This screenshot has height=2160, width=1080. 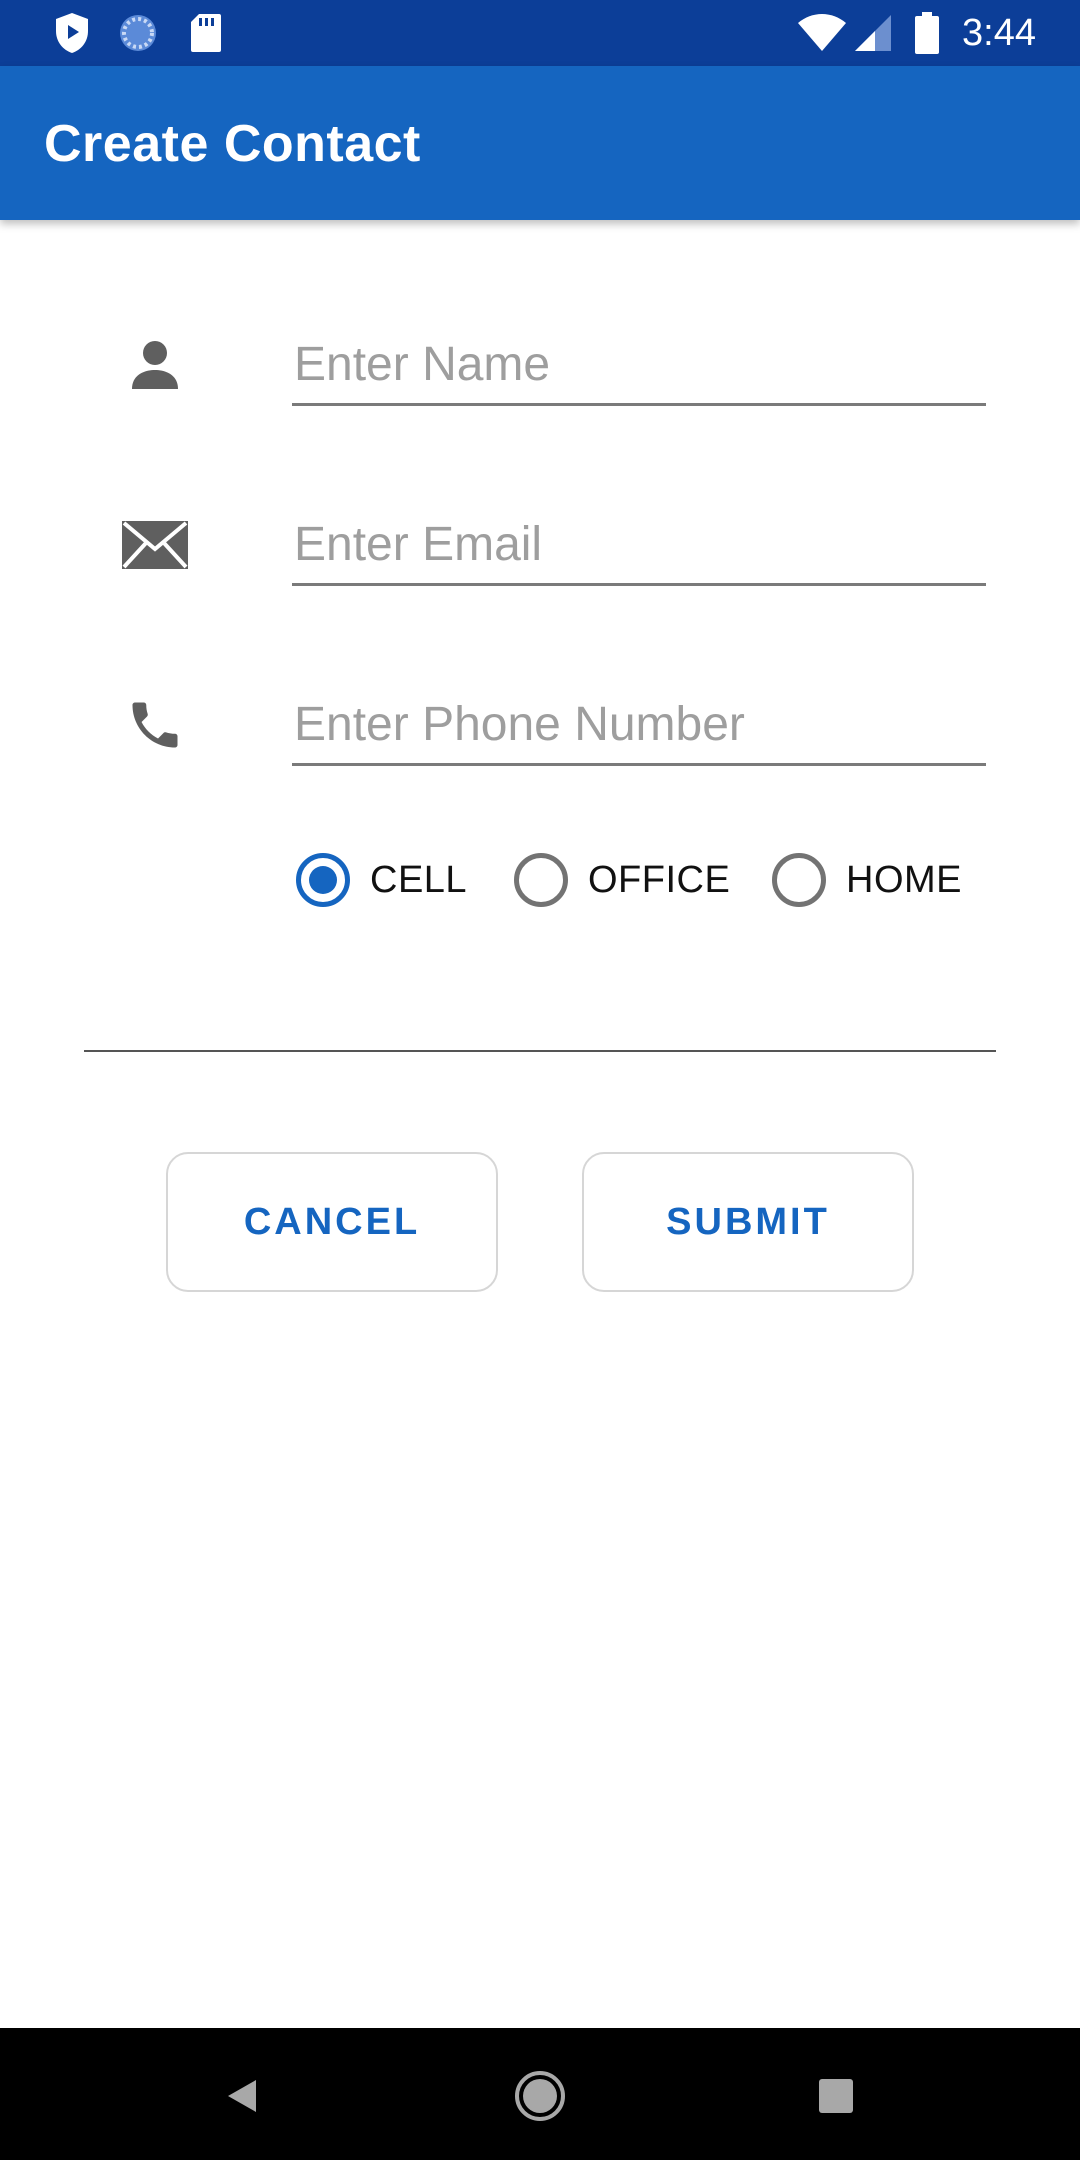 I want to click on radio-office: OFFICE, so click(x=622, y=880).